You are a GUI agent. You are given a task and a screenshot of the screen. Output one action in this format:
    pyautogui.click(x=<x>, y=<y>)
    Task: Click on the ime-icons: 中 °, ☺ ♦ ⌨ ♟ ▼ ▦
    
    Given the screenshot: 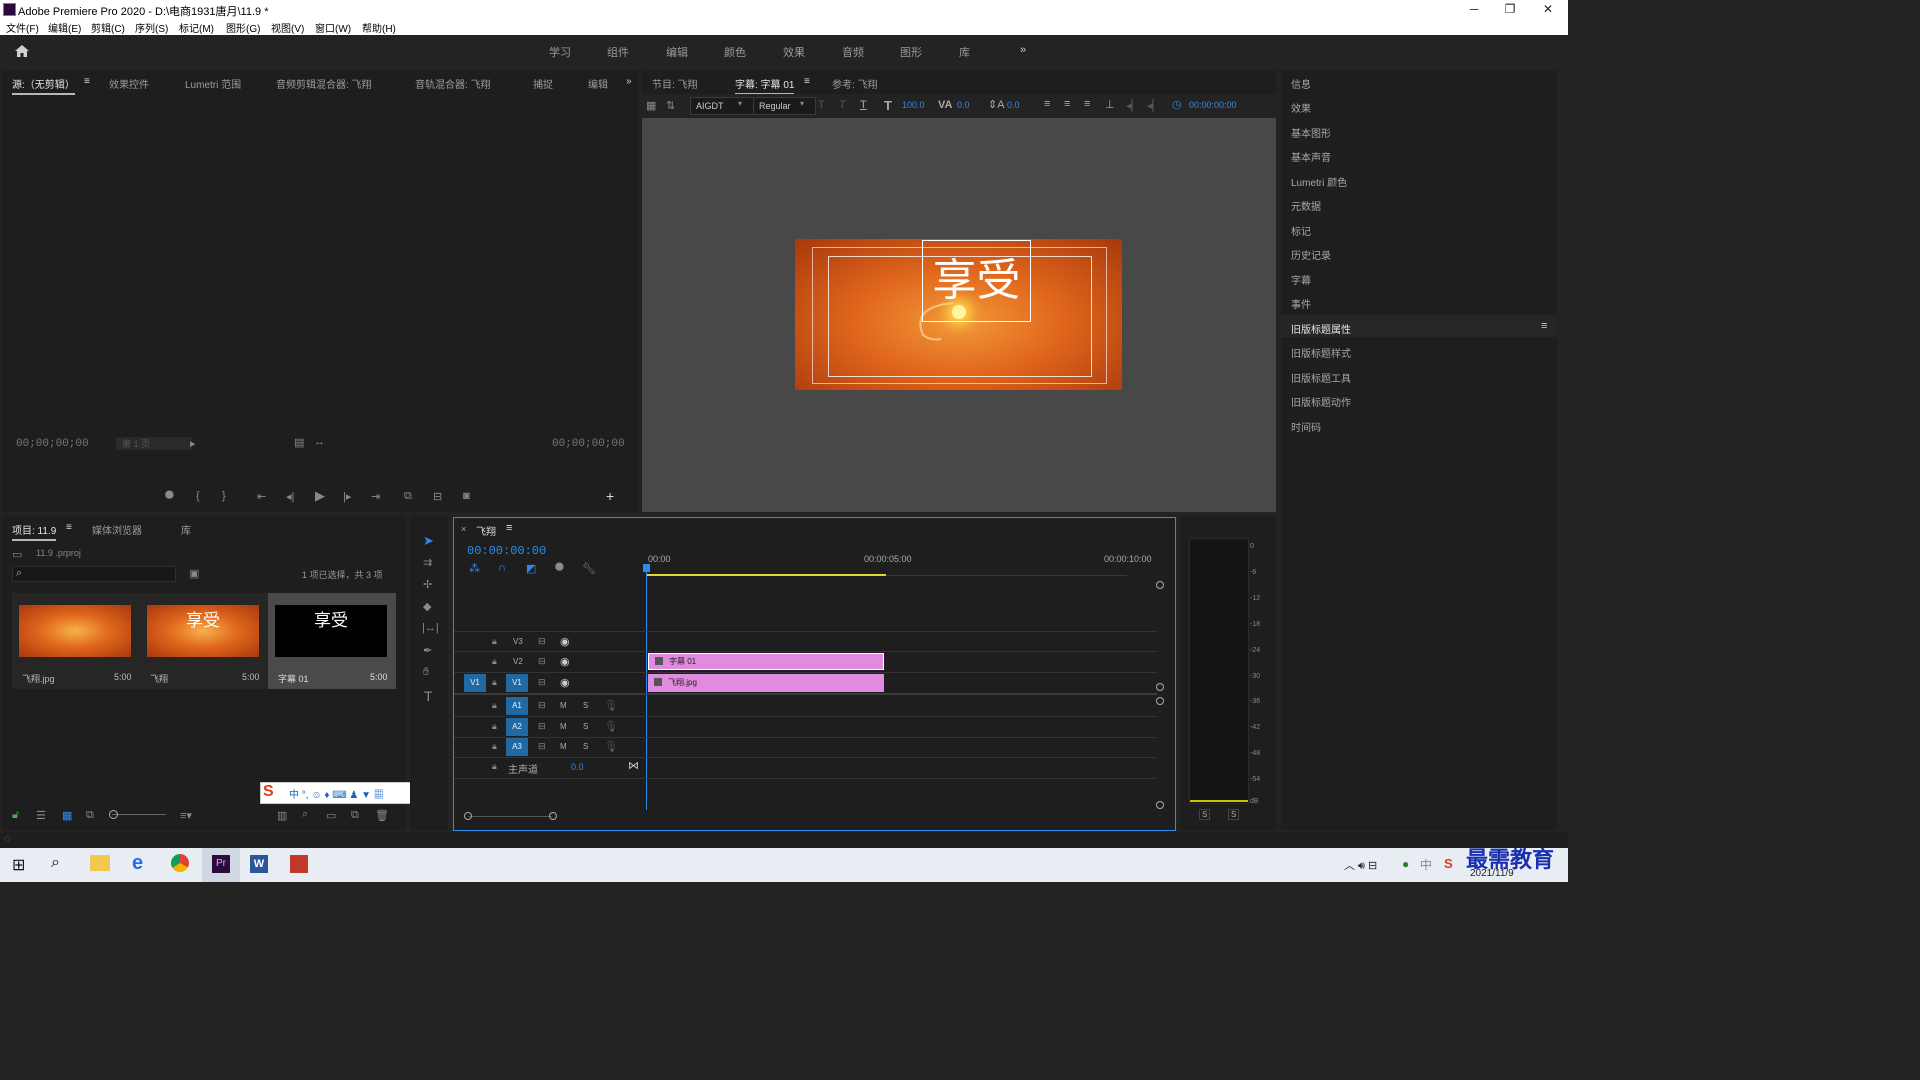 What is the action you would take?
    pyautogui.click(x=336, y=793)
    